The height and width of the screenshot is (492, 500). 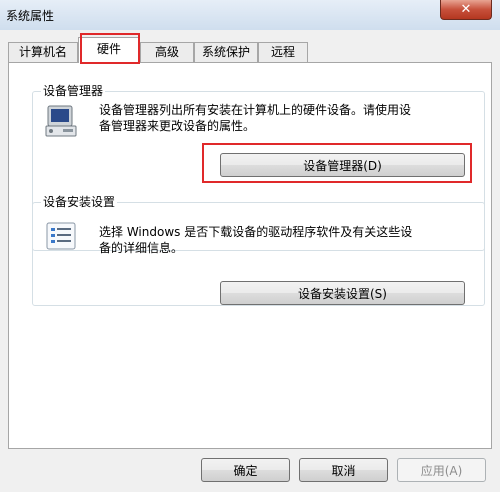 What do you see at coordinates (337, 163) in the screenshot?
I see `device-manager-highlight-box` at bounding box center [337, 163].